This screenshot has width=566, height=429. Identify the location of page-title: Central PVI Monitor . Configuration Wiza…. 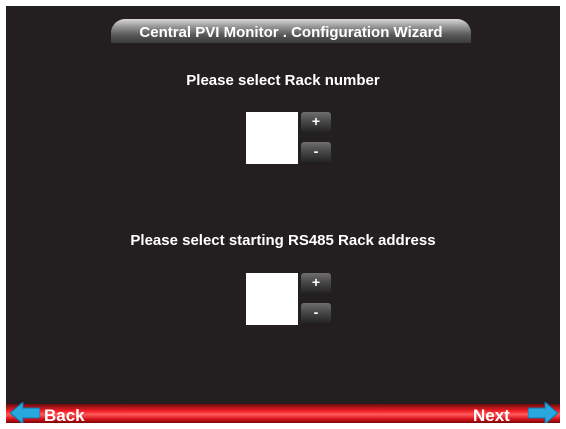
(291, 32).